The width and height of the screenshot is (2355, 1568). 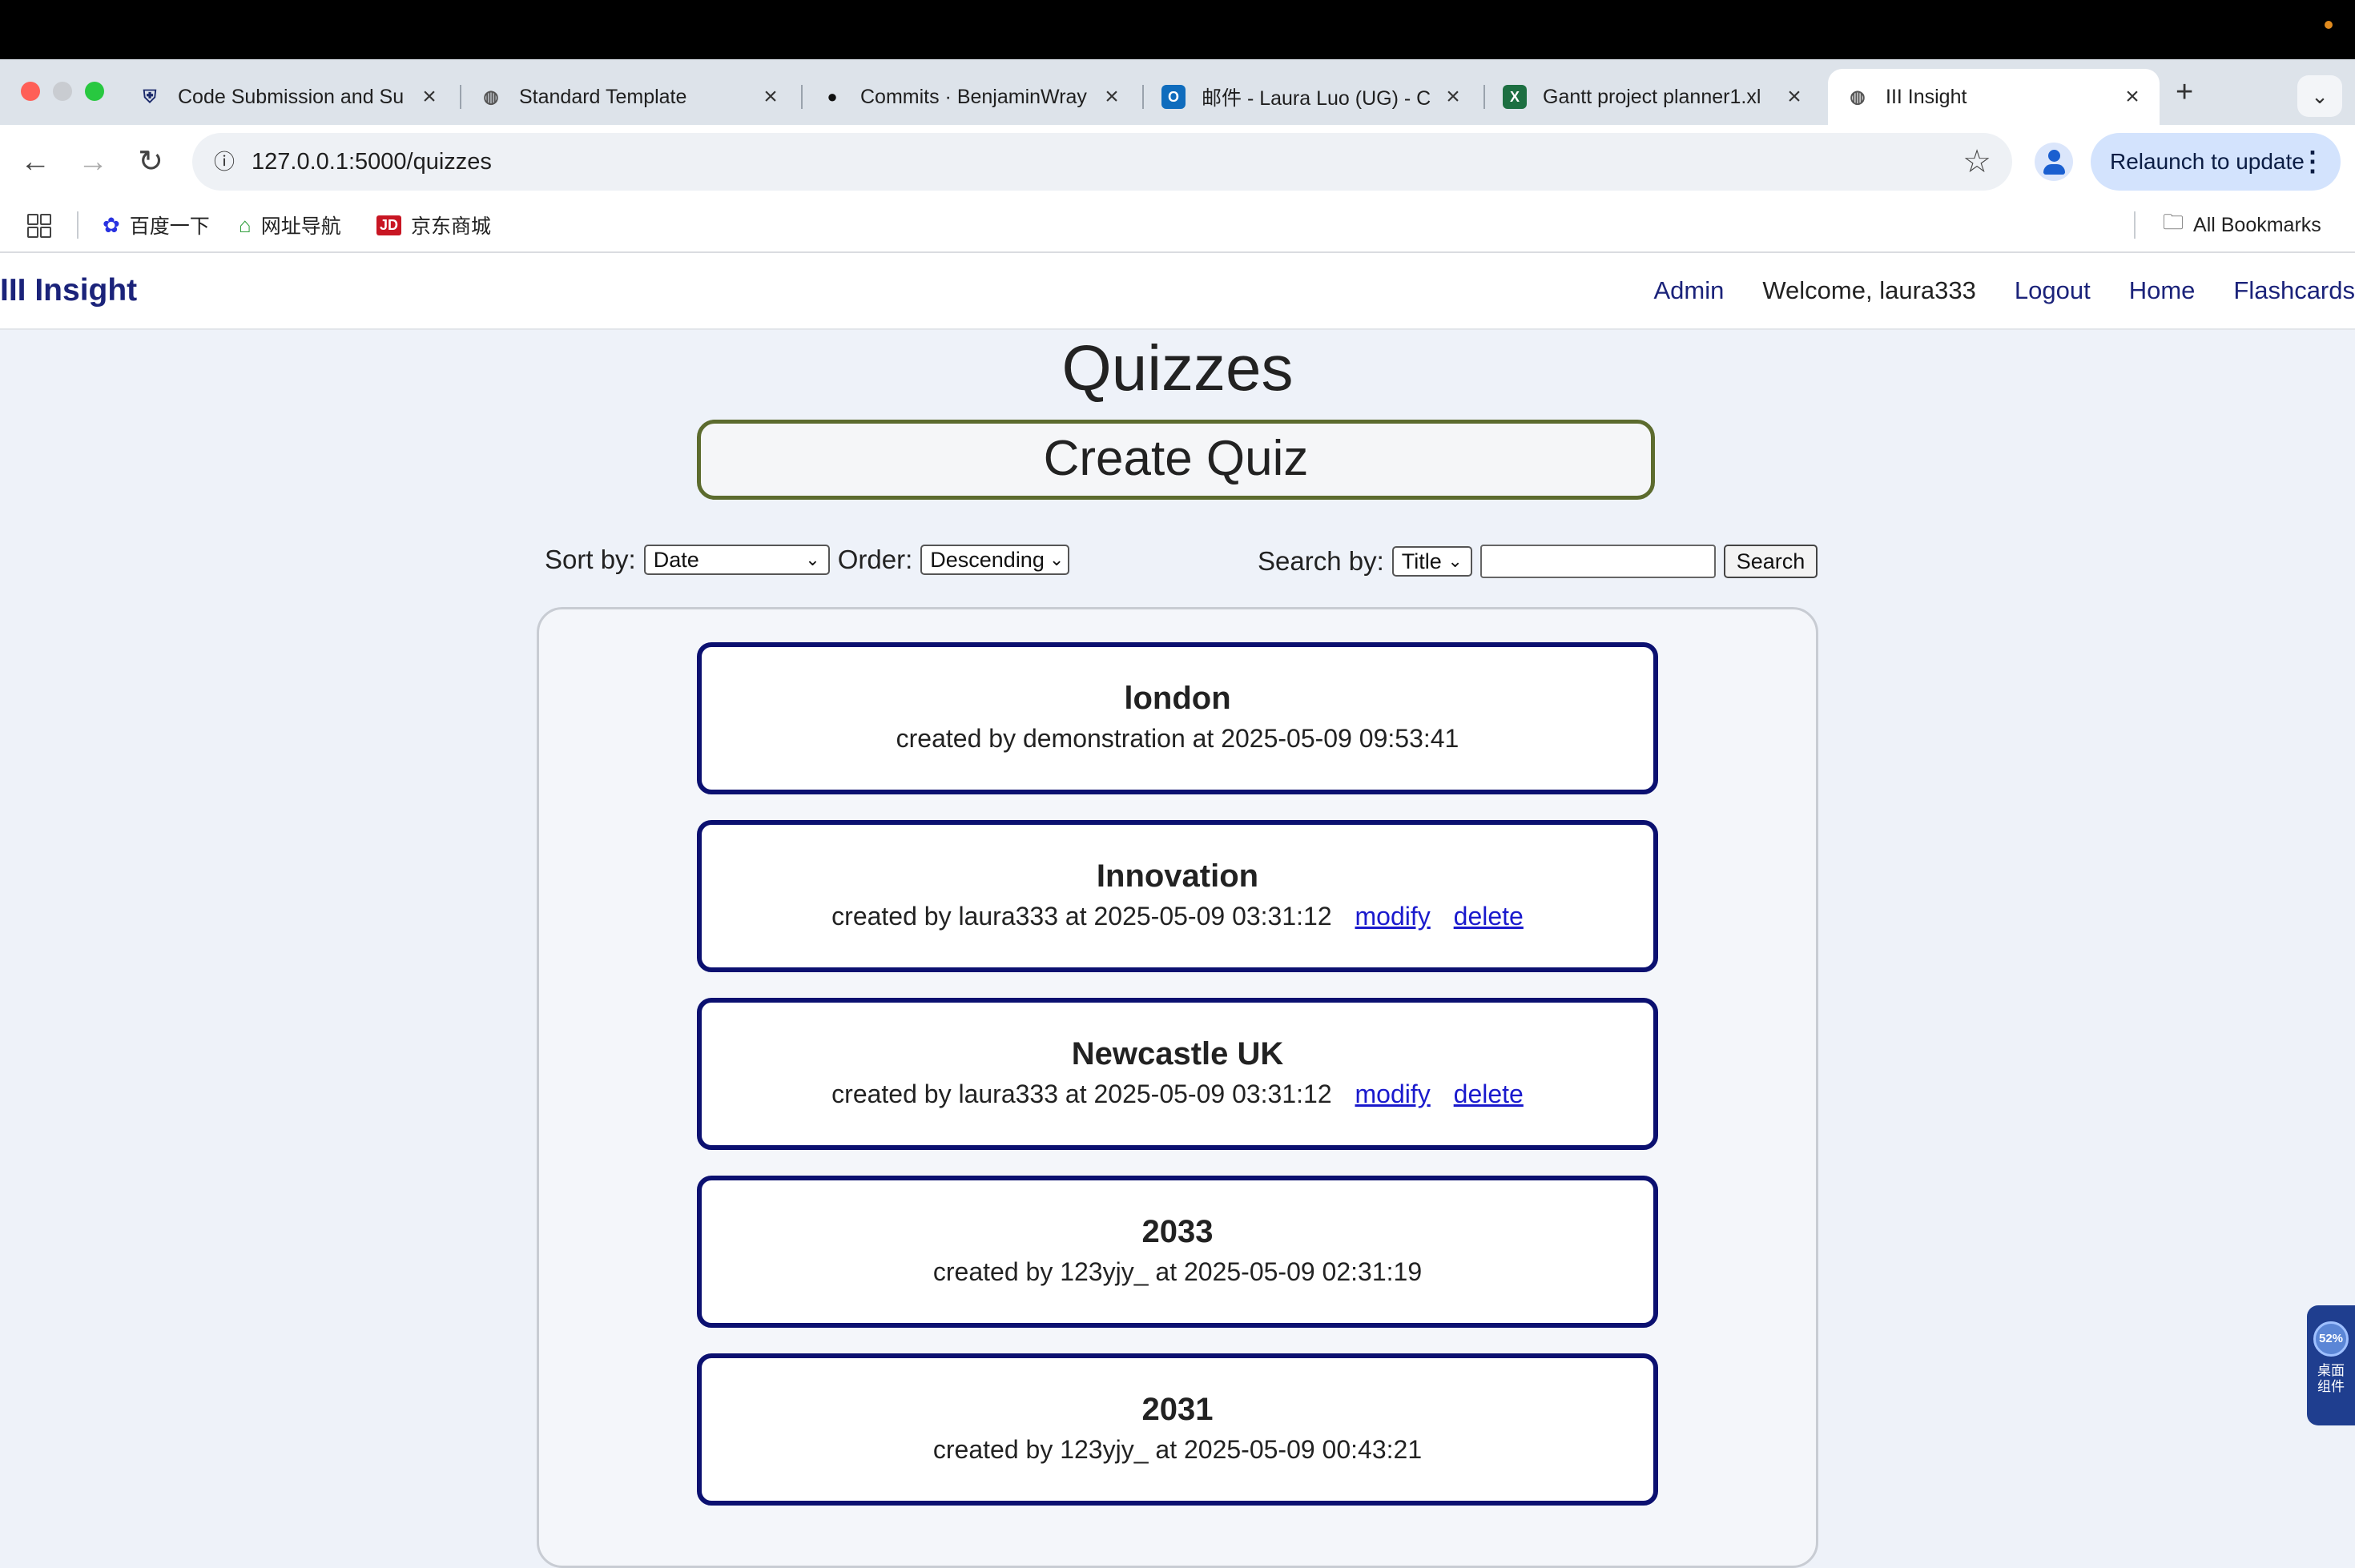 What do you see at coordinates (2294, 290) in the screenshot?
I see `nav-flashcards-link: Flashcards` at bounding box center [2294, 290].